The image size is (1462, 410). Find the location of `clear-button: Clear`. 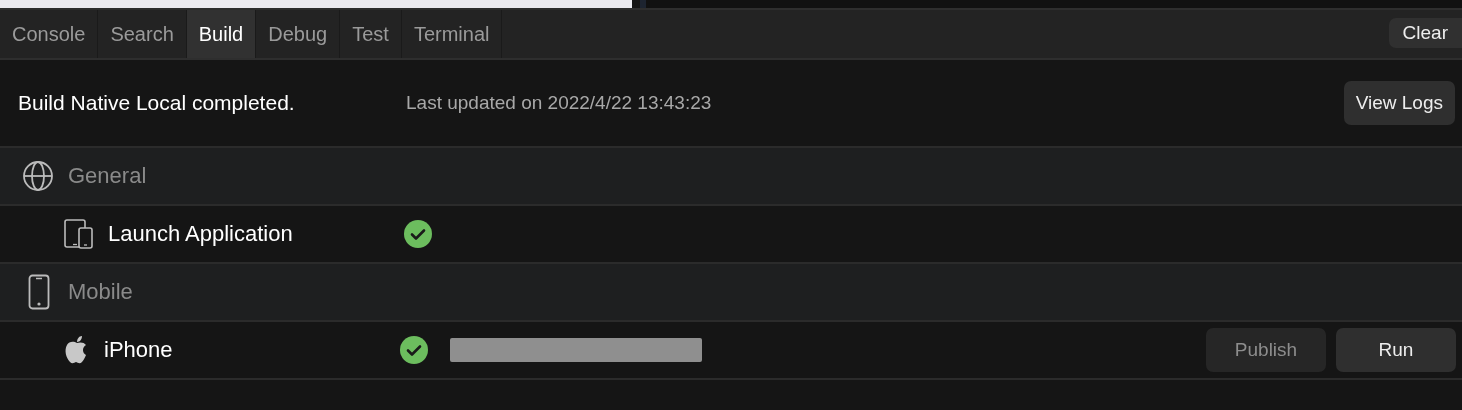

clear-button: Clear is located at coordinates (1425, 33).